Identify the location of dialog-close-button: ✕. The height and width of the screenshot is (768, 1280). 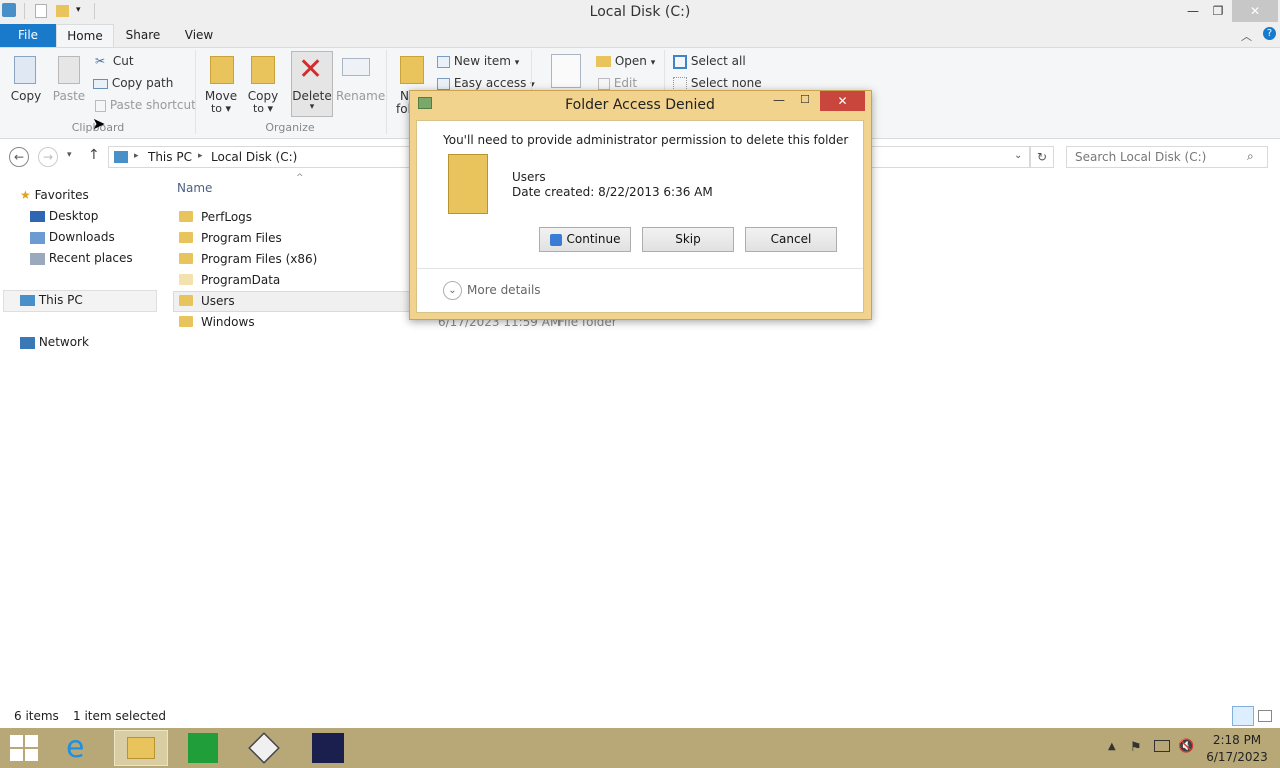
(842, 101).